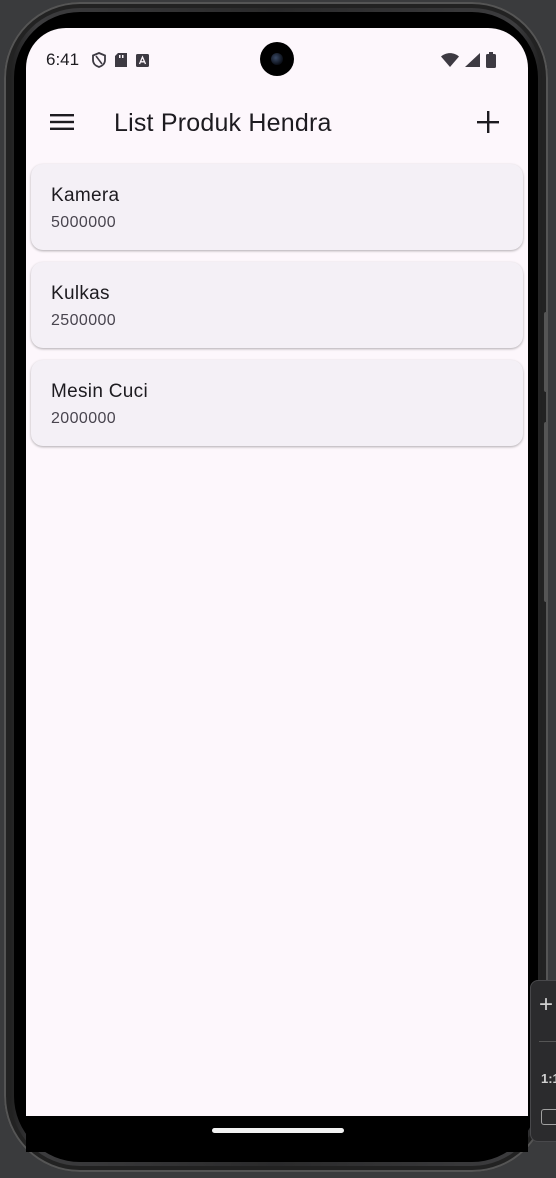 The image size is (556, 1178). What do you see at coordinates (277, 403) in the screenshot?
I see `product-card: Mesin Cuci 2000000` at bounding box center [277, 403].